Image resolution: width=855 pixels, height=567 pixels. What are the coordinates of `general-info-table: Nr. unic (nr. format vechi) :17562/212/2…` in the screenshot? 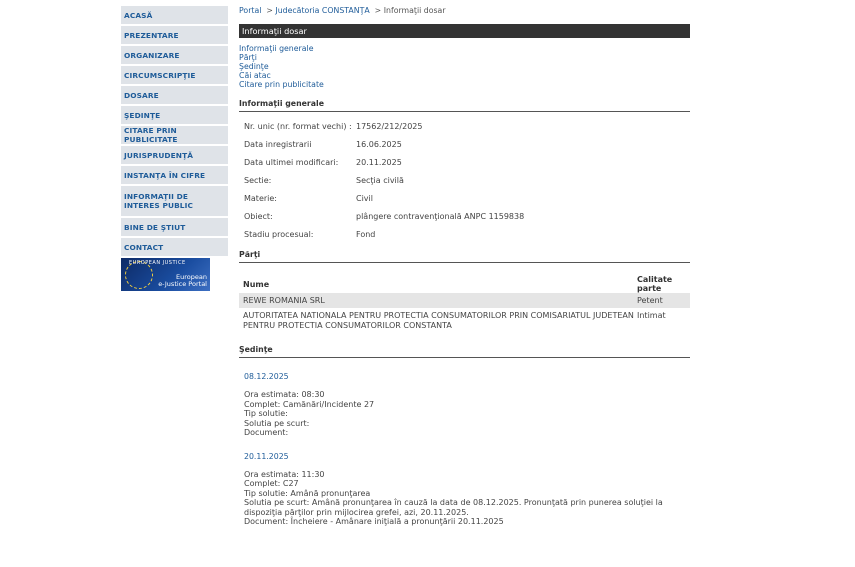 It's located at (464, 185).